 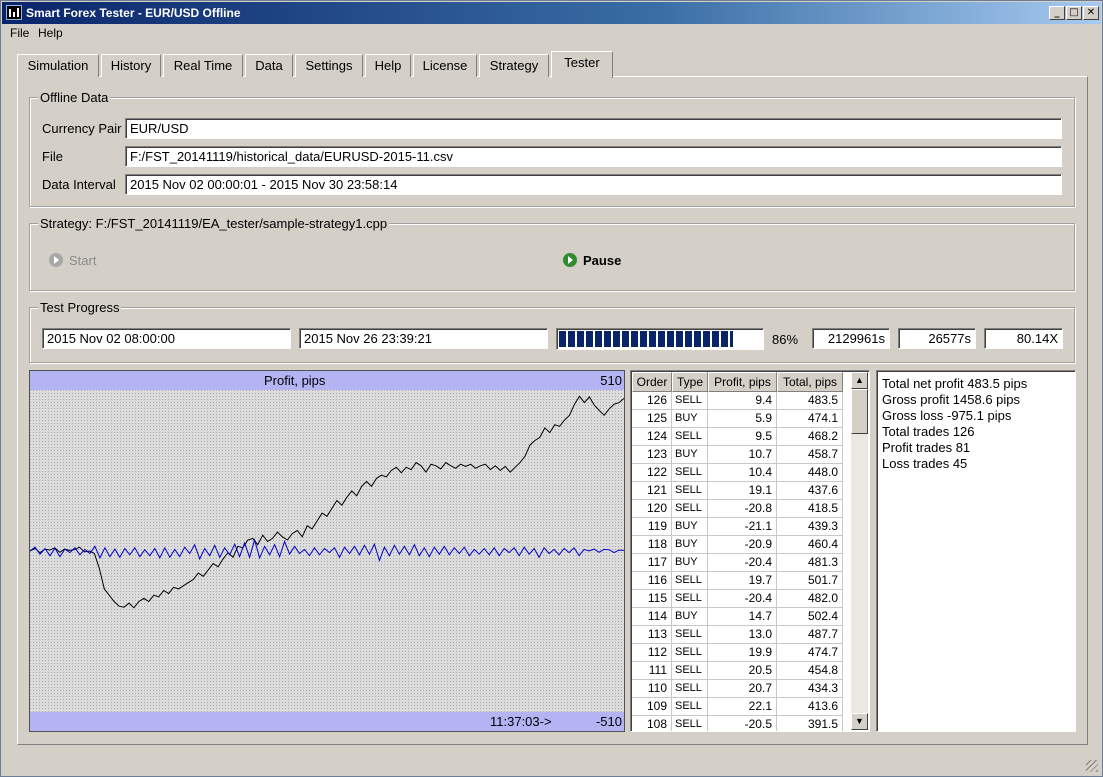 What do you see at coordinates (859, 721) in the screenshot?
I see `scroll-down-icon: ▼` at bounding box center [859, 721].